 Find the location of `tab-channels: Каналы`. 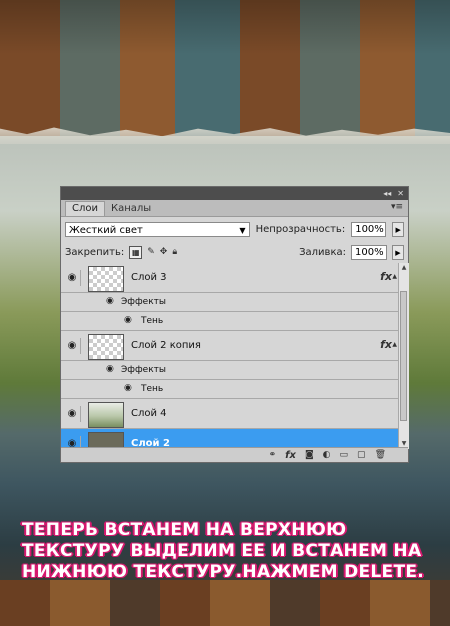

tab-channels: Каналы is located at coordinates (131, 209).